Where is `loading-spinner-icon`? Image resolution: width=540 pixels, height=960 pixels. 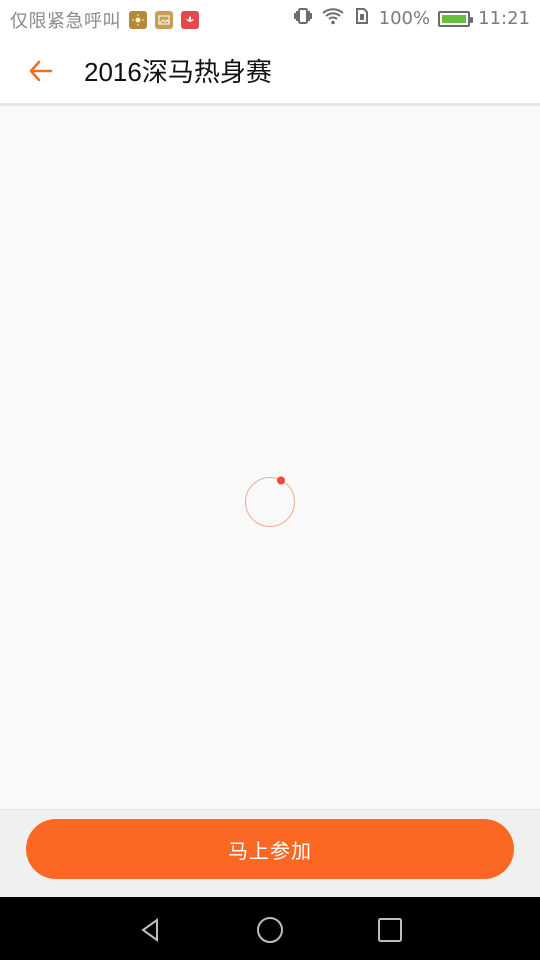 loading-spinner-icon is located at coordinates (270, 502).